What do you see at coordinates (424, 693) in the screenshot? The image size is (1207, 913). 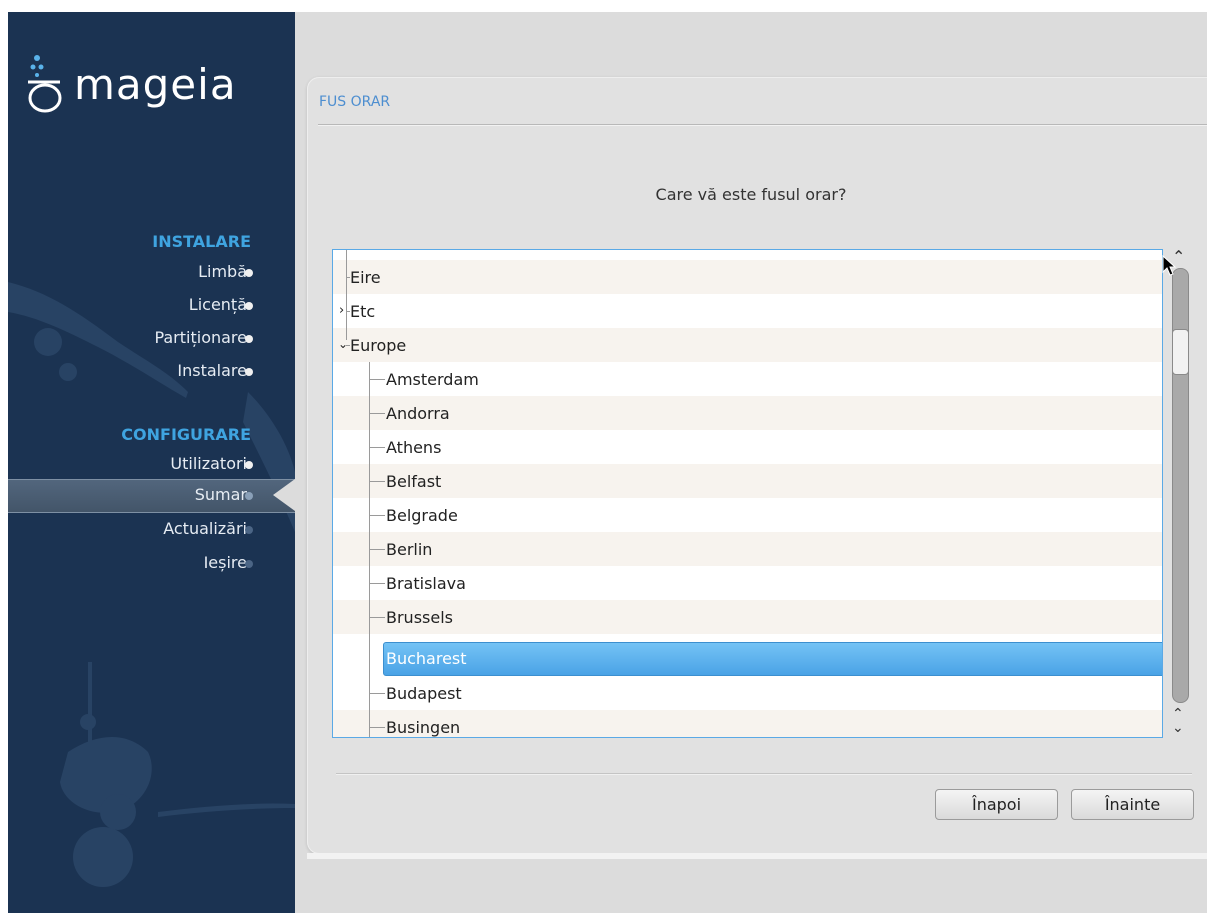 I see `tree-item-label: Budapest` at bounding box center [424, 693].